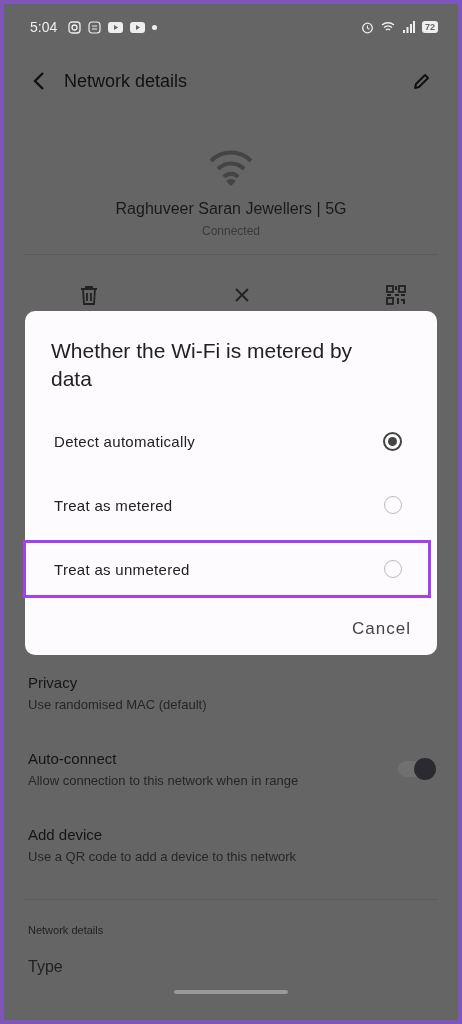 The height and width of the screenshot is (1024, 462). What do you see at coordinates (367, 27) in the screenshot?
I see `alarm-icon` at bounding box center [367, 27].